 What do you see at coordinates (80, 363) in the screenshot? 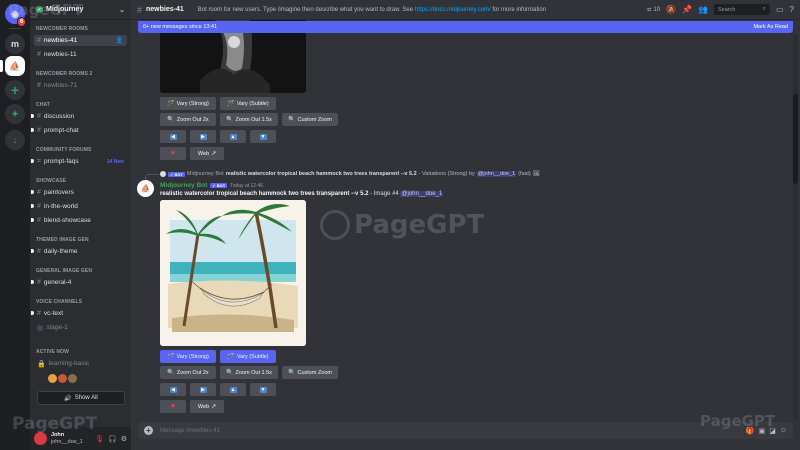
I see `channel-learning-basic: 🔒 learning-basic` at bounding box center [80, 363].